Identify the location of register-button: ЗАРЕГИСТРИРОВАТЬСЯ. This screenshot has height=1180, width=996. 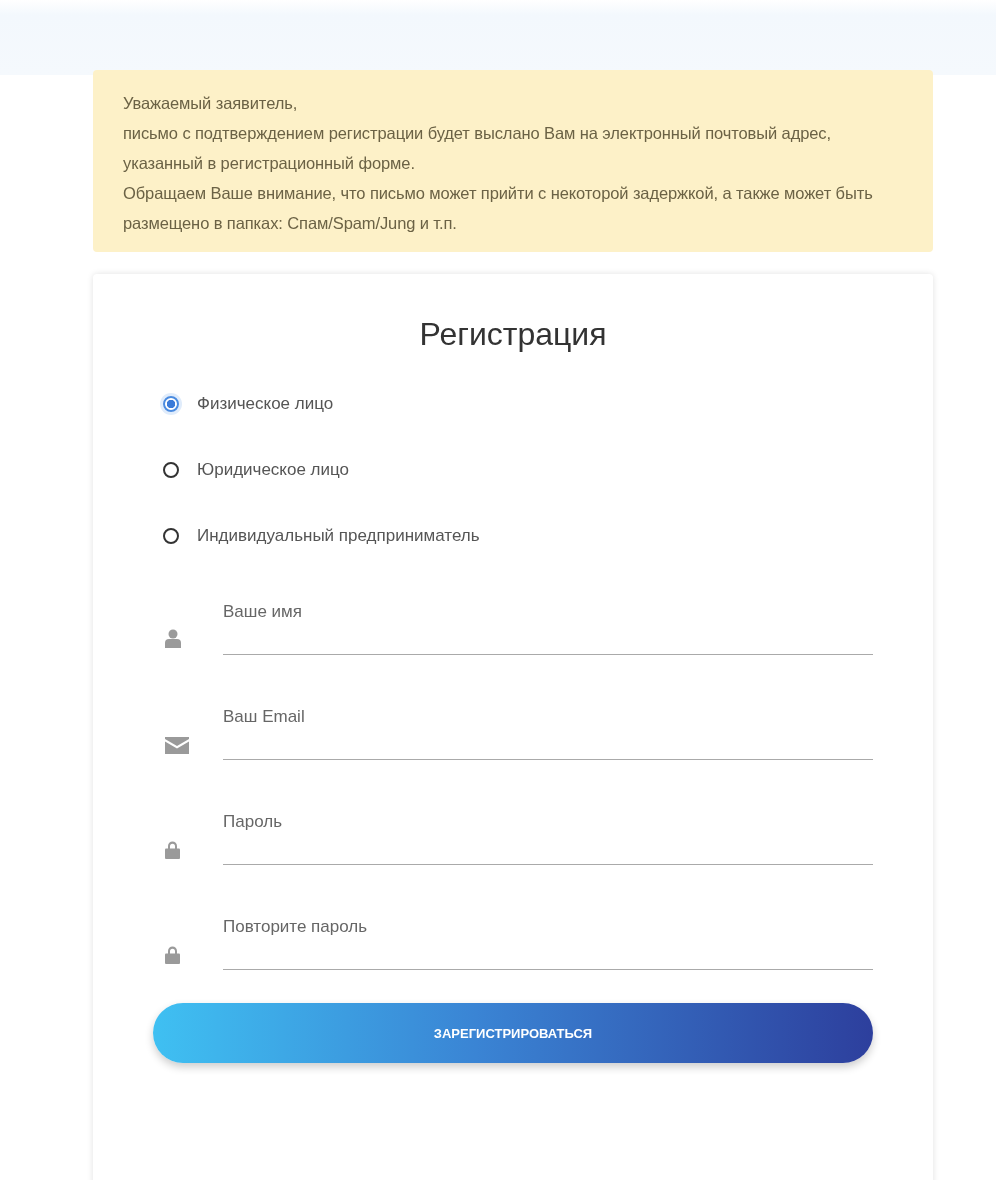
(513, 1033).